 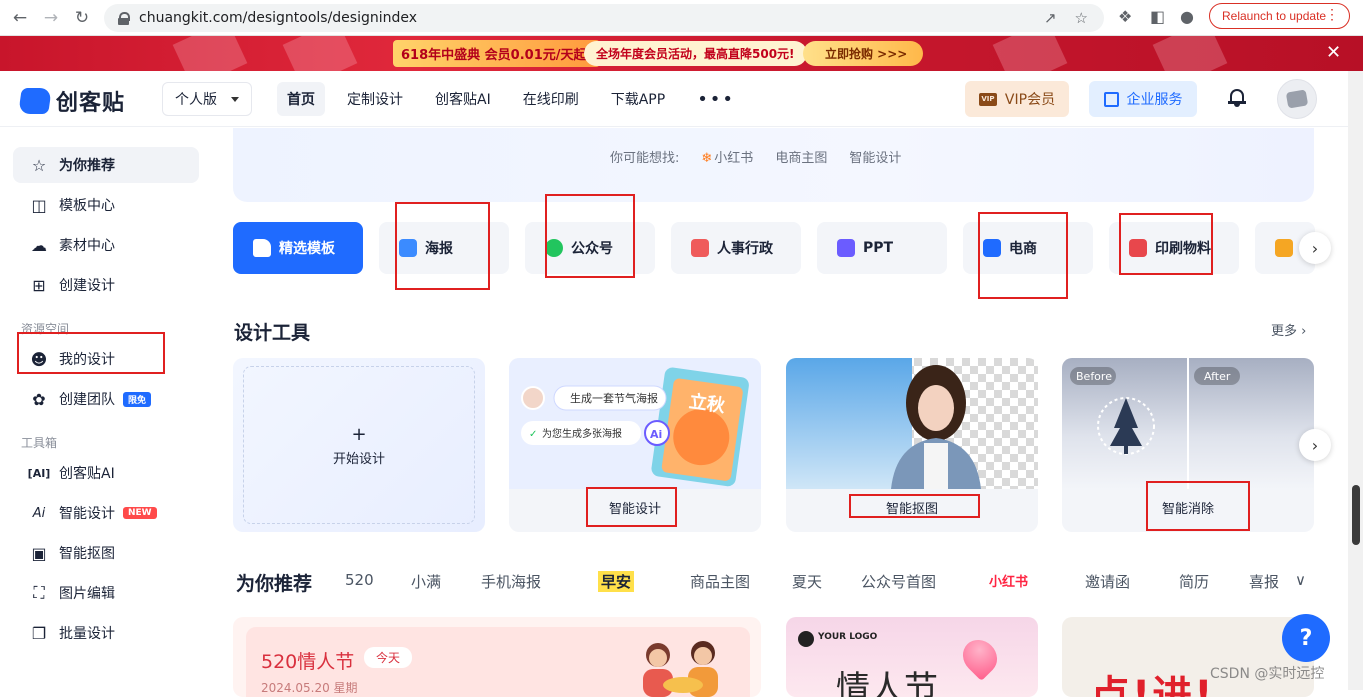 What do you see at coordinates (359, 445) in the screenshot?
I see `start-design-card: + 开始设计` at bounding box center [359, 445].